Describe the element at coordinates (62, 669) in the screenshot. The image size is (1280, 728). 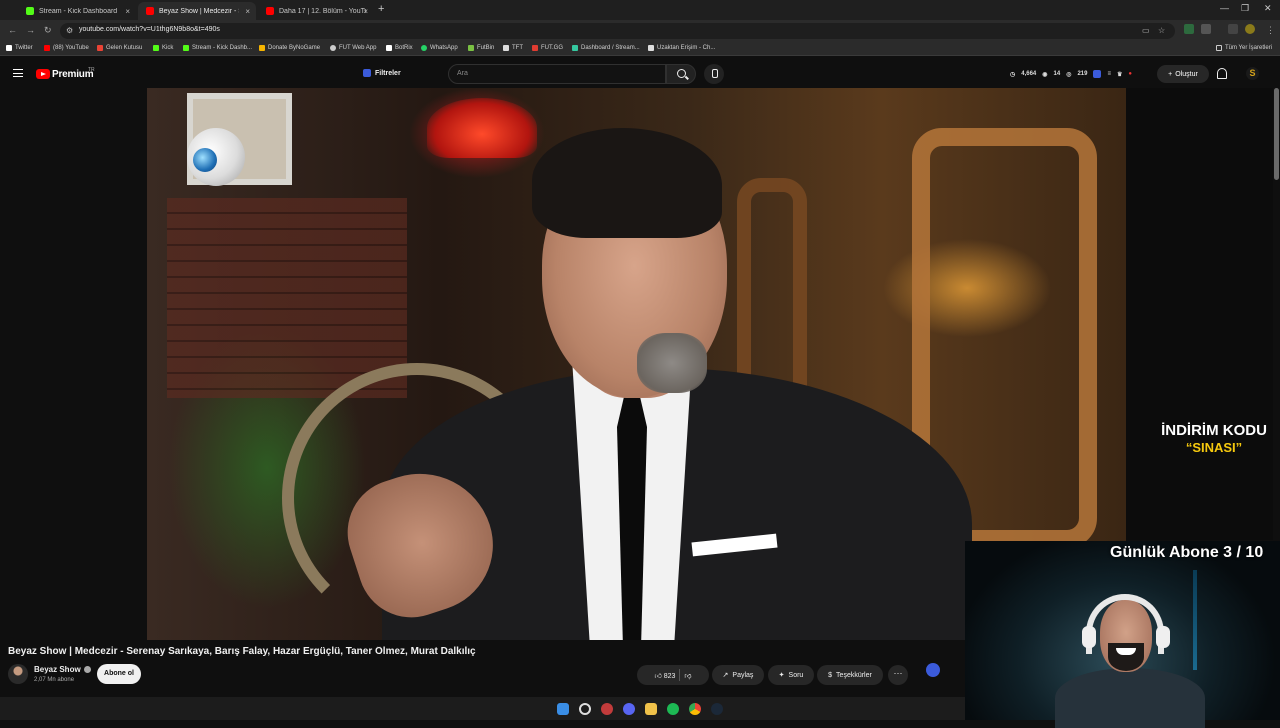
I see `channel-name: Beyaz Show` at that location.